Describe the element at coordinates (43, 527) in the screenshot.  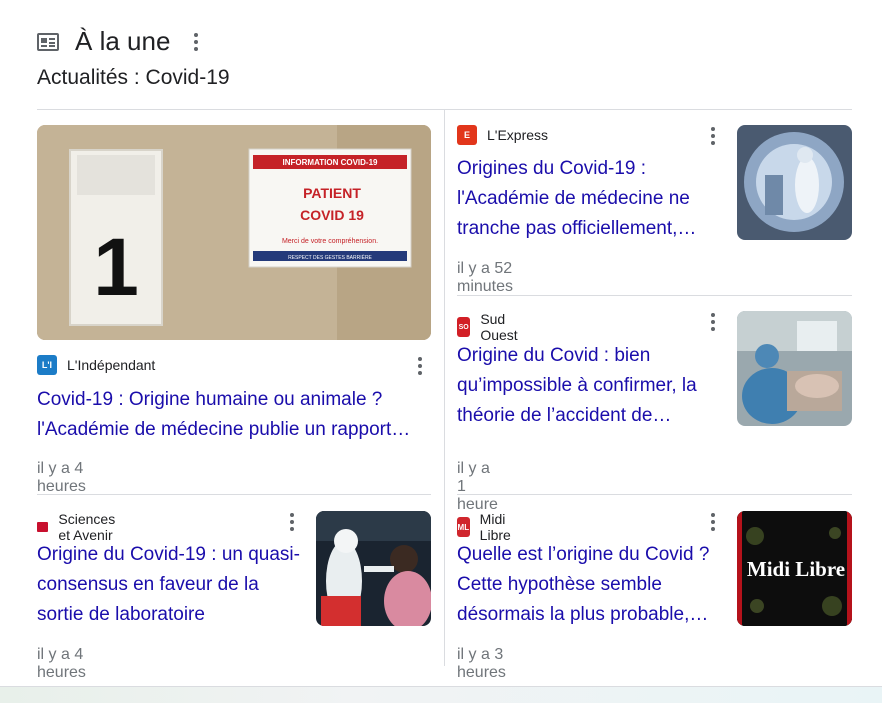
I see `sciences-avenir-favicon-icon: S&A` at that location.